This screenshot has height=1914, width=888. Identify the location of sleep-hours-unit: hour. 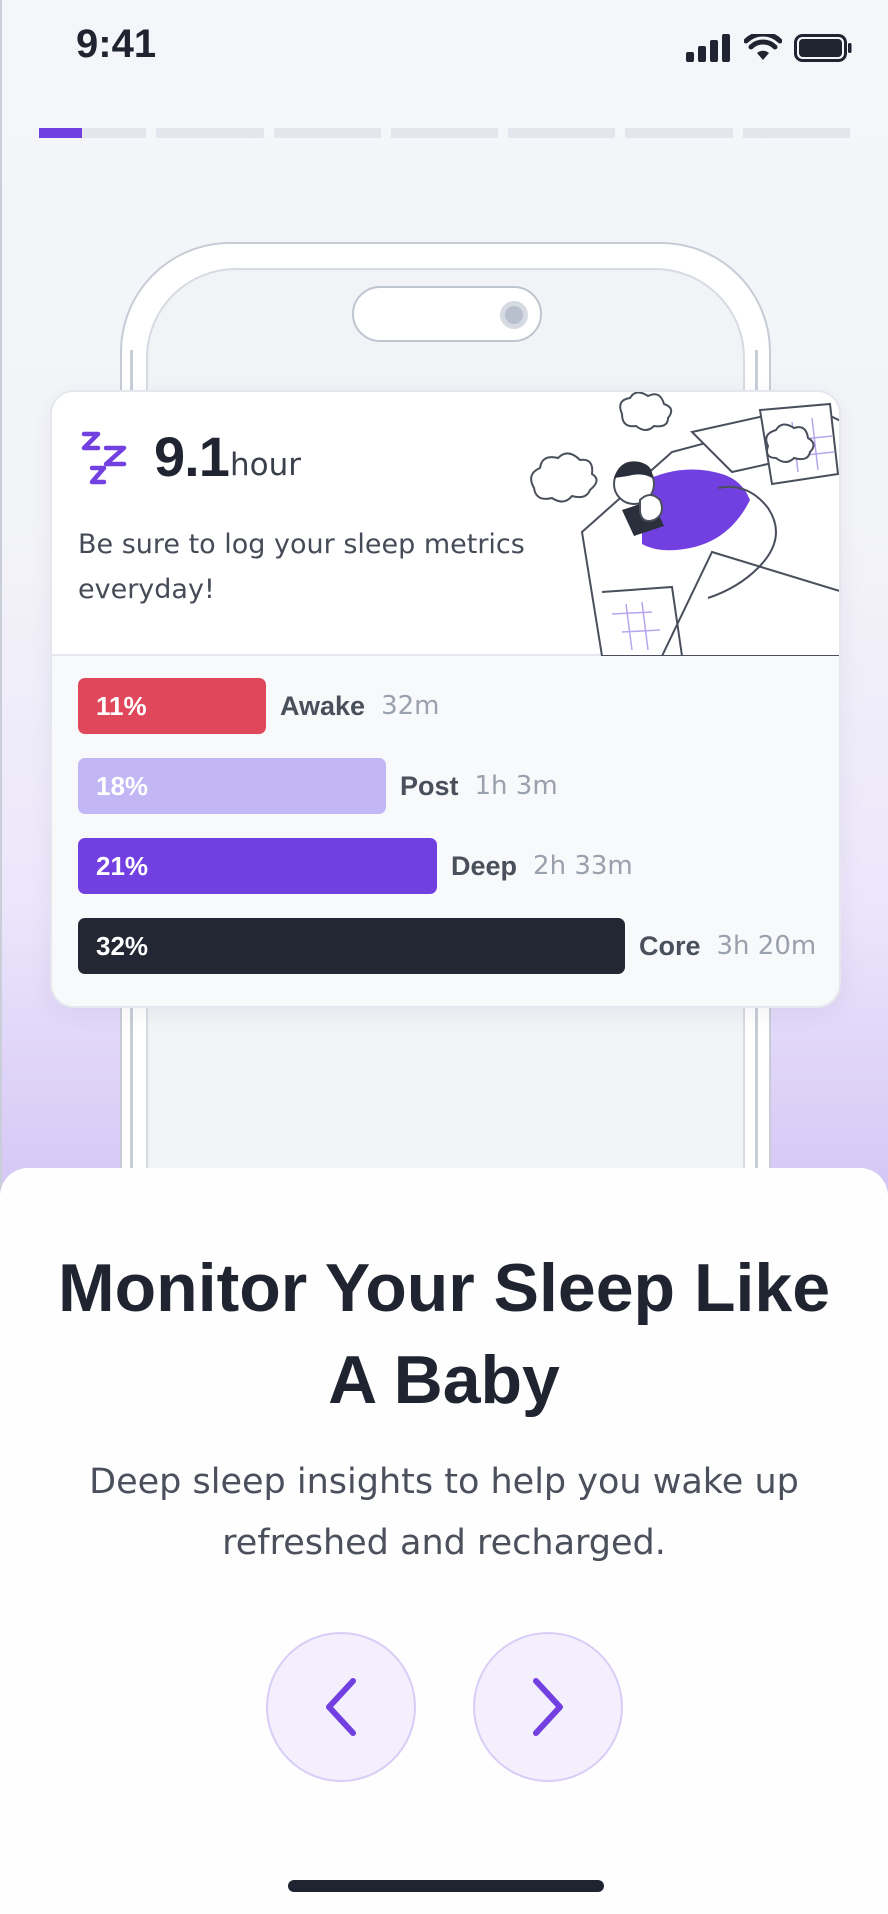
(266, 465).